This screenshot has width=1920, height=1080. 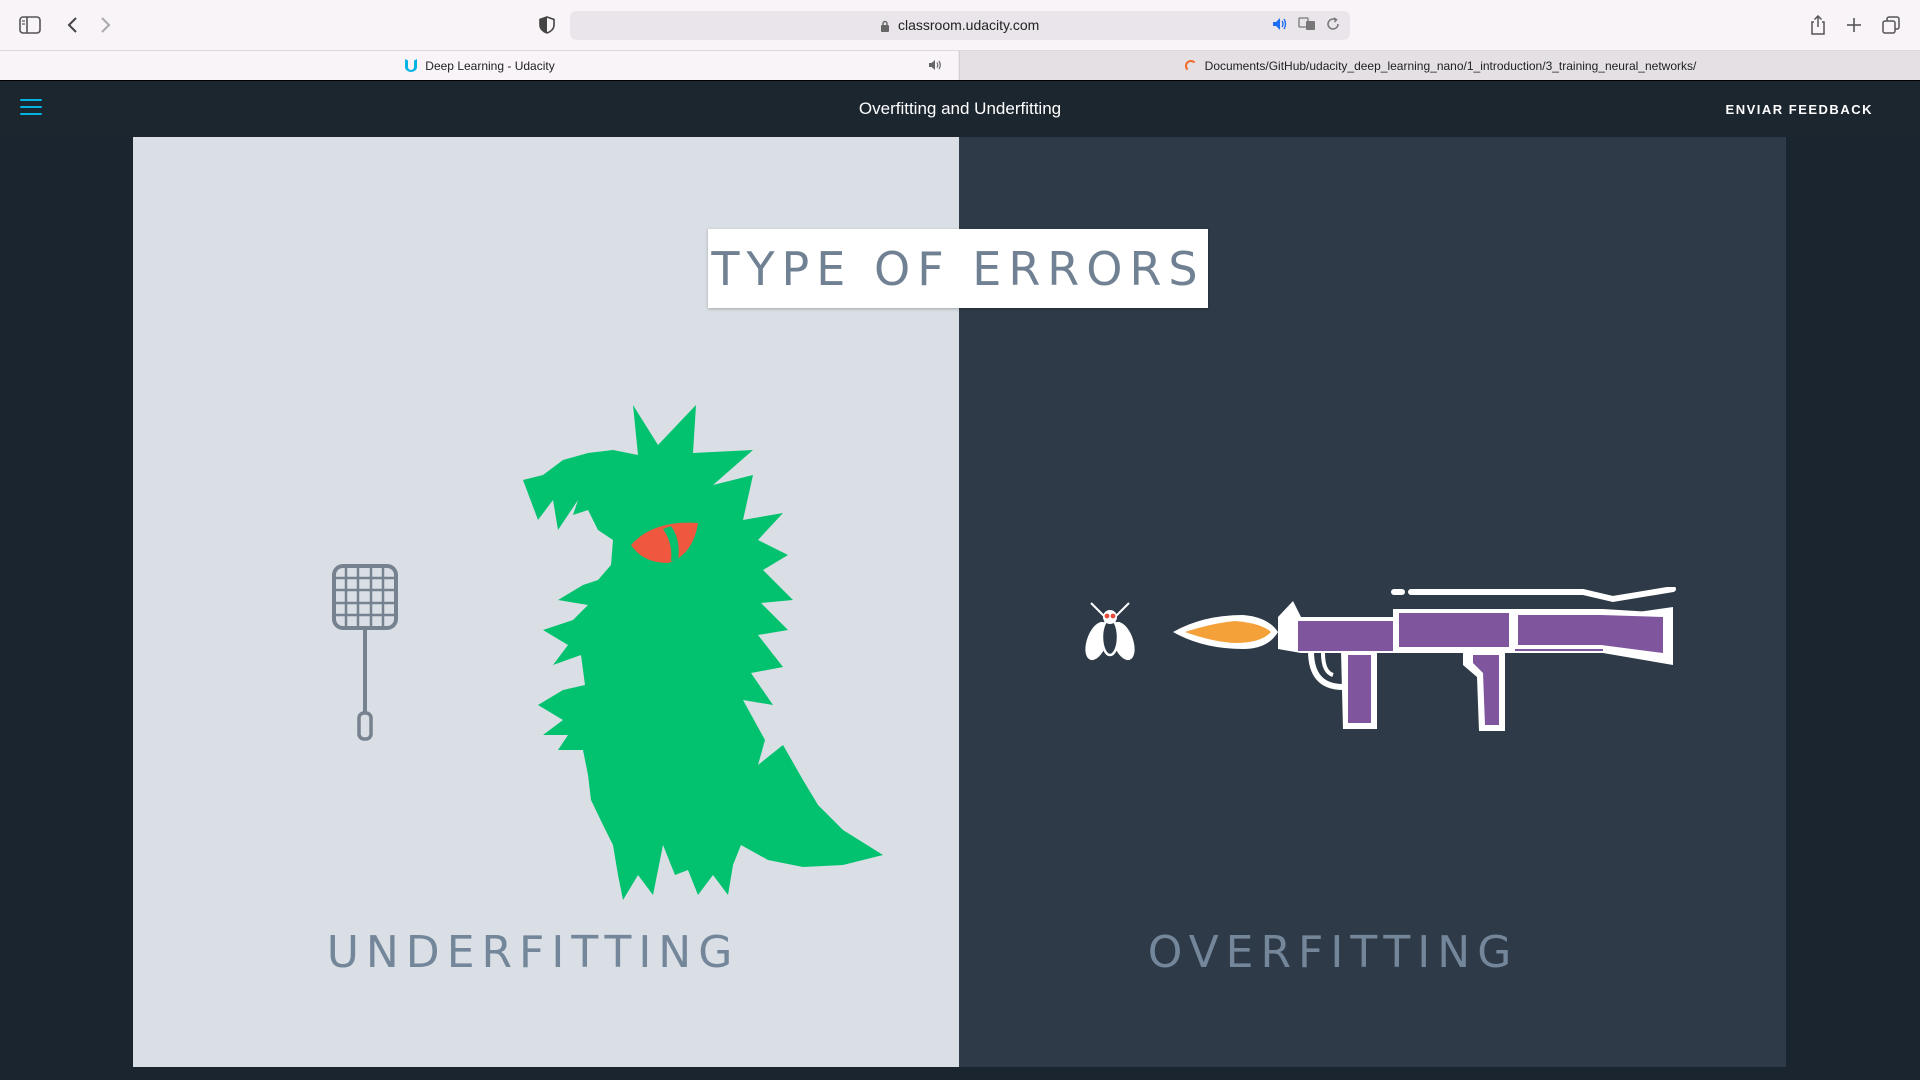 I want to click on slide-title: TYPE OF ERRORS, so click(x=958, y=268).